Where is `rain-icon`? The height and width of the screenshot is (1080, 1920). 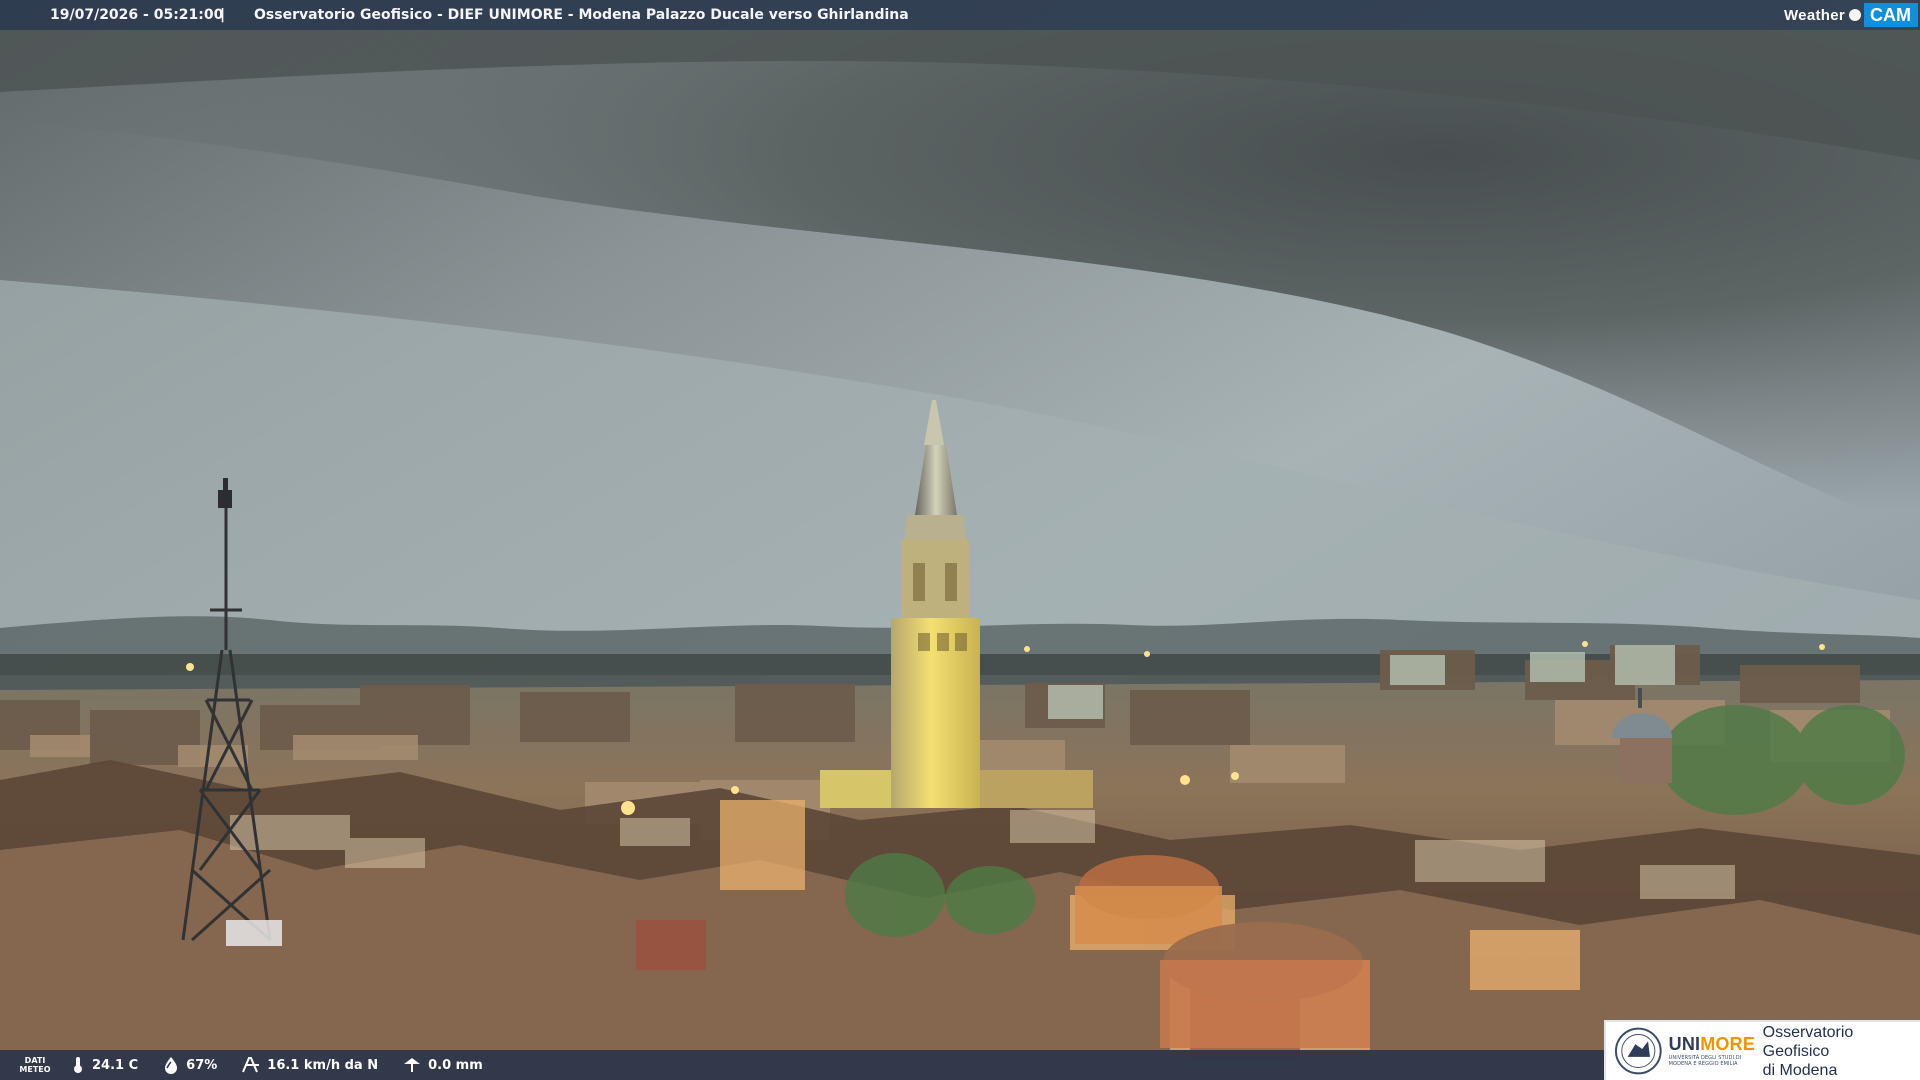
rain-icon is located at coordinates (412, 1065).